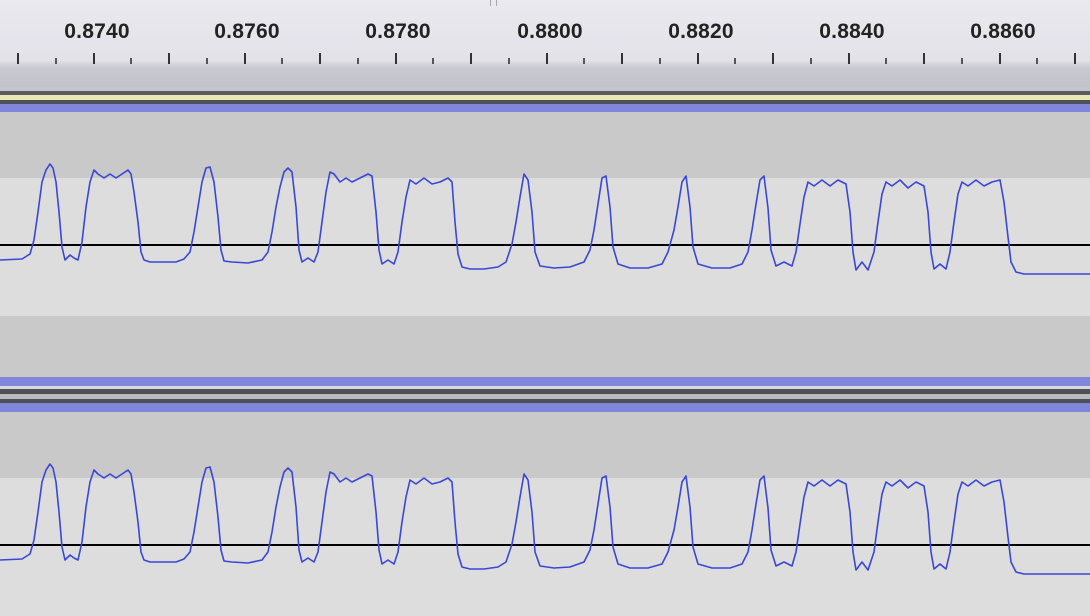  What do you see at coordinates (701, 31) in the screenshot?
I see `ruler-tick-label: 0.8820` at bounding box center [701, 31].